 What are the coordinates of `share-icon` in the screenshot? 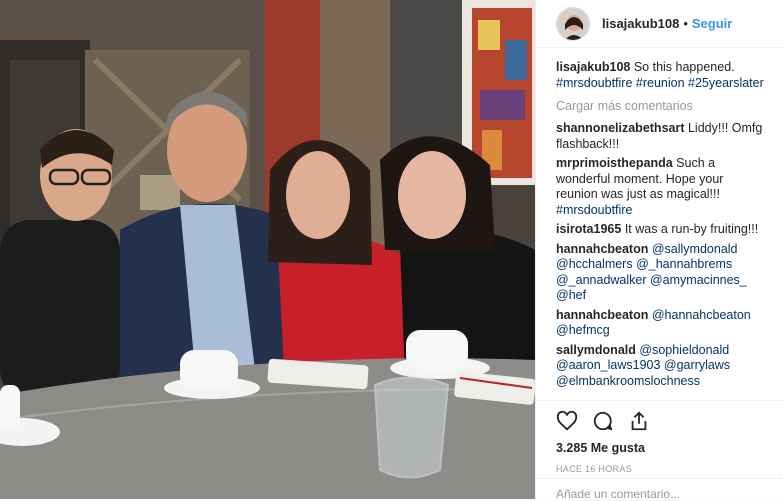 It's located at (639, 421).